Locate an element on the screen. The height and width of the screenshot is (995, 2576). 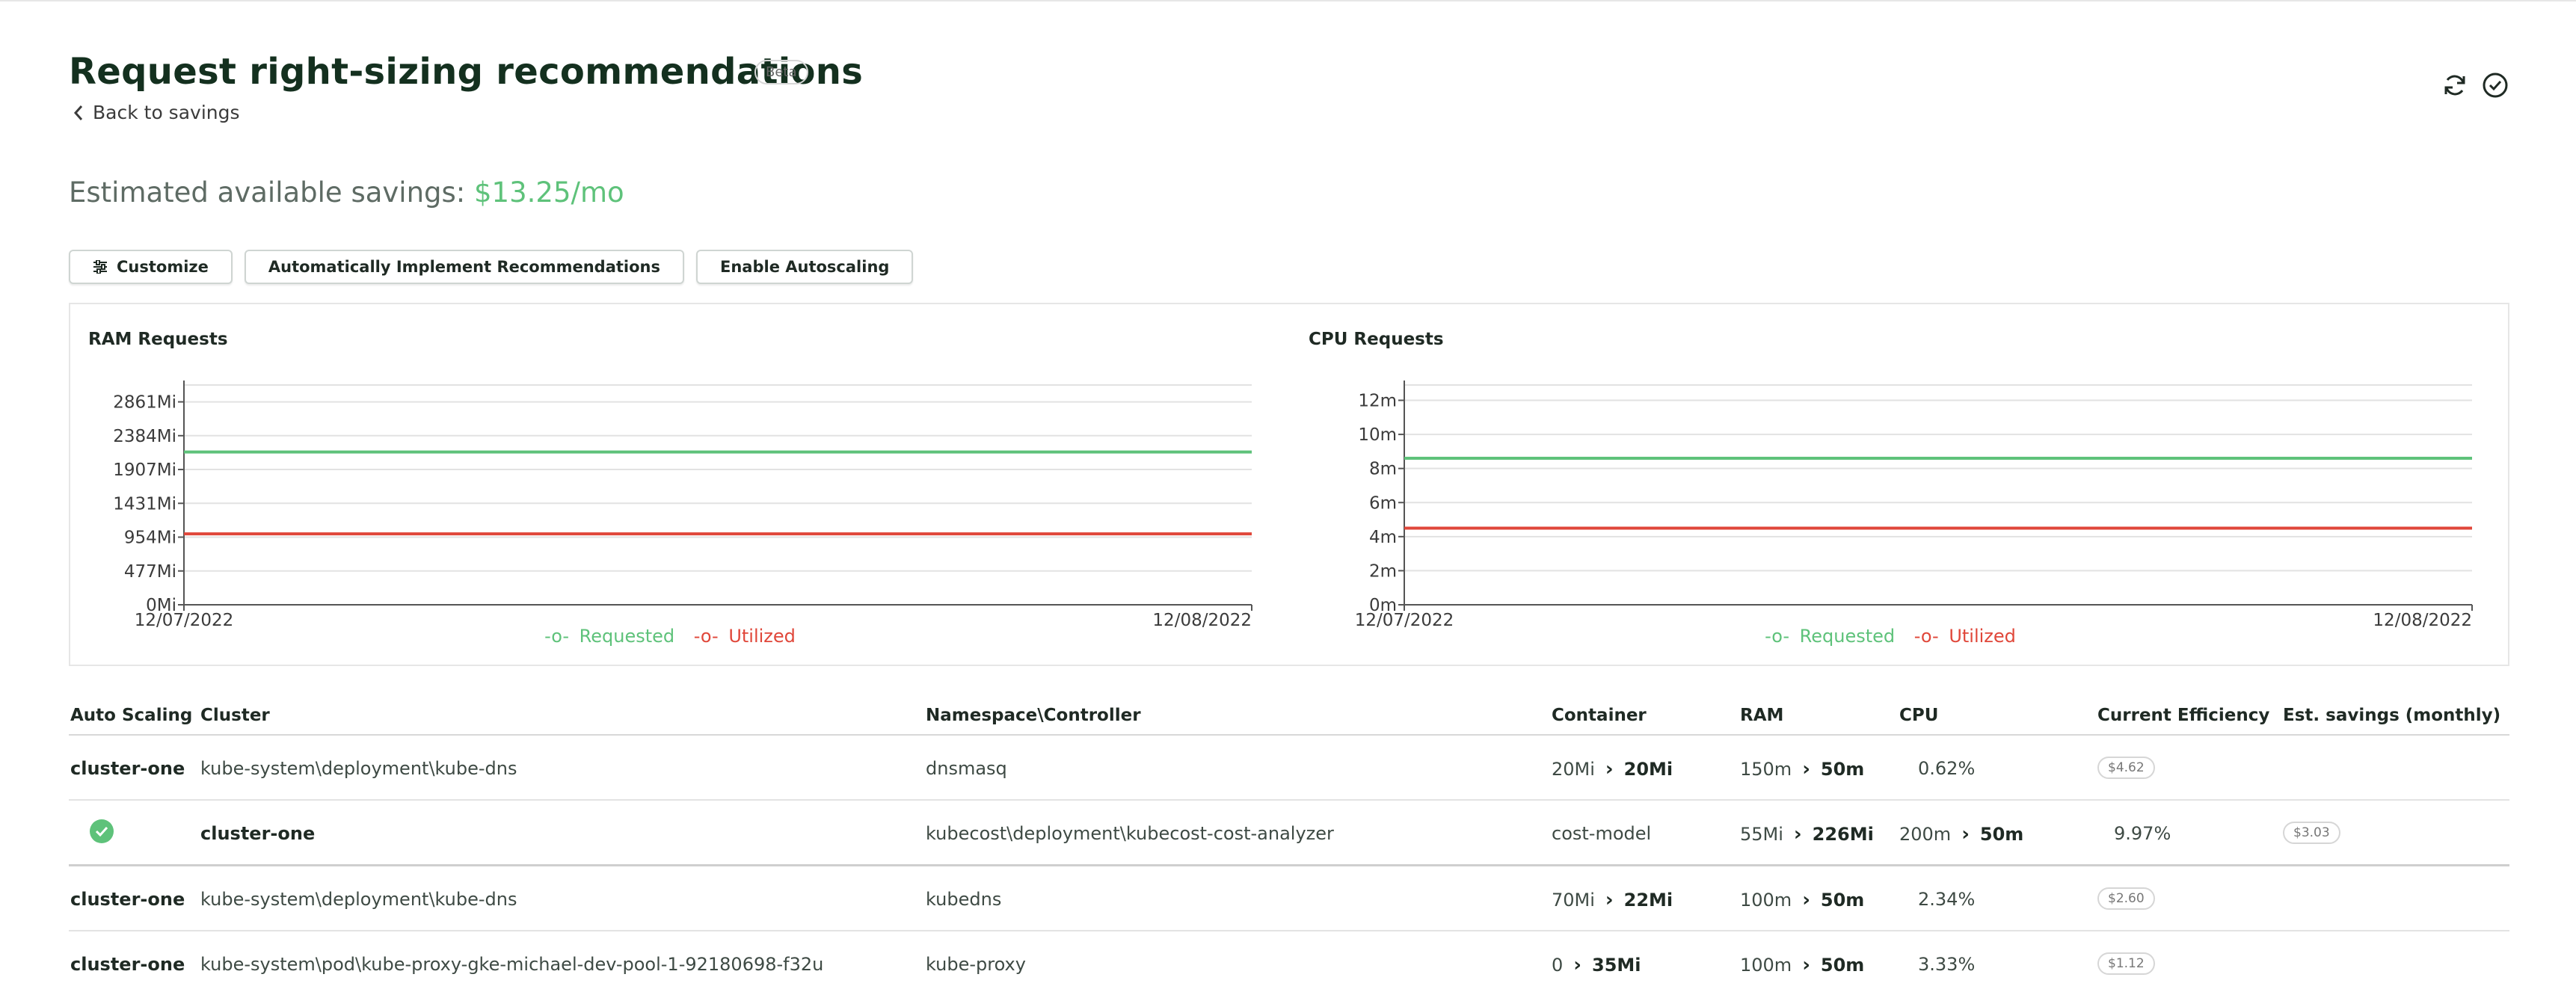
to-value: 226Mi is located at coordinates (1843, 835).